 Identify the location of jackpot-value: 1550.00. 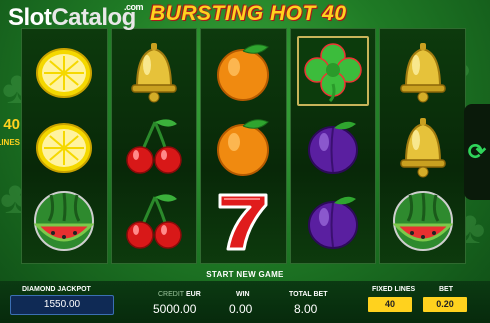
(62, 305).